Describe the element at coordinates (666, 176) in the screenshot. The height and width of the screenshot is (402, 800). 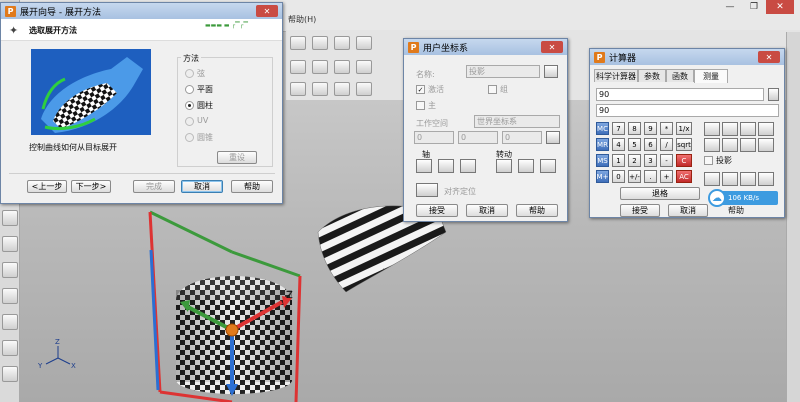
I see `calc-key: +` at that location.